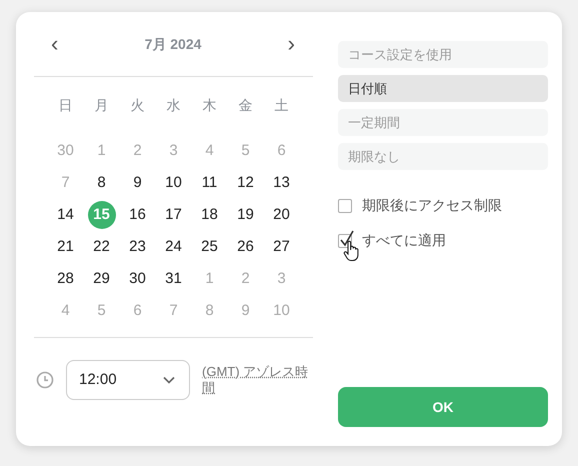 This screenshot has width=578, height=466. What do you see at coordinates (246, 215) in the screenshot?
I see `day-button: 19` at bounding box center [246, 215].